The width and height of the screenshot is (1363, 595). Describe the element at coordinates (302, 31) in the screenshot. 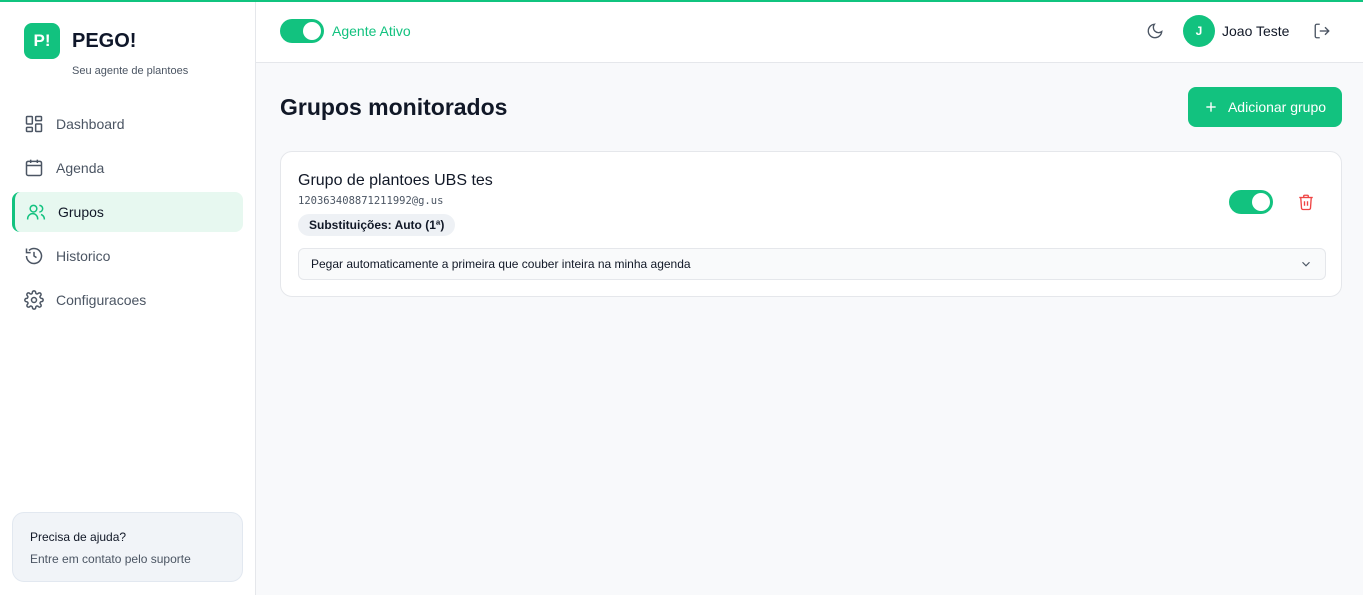

I see `agent-active-toggle` at that location.